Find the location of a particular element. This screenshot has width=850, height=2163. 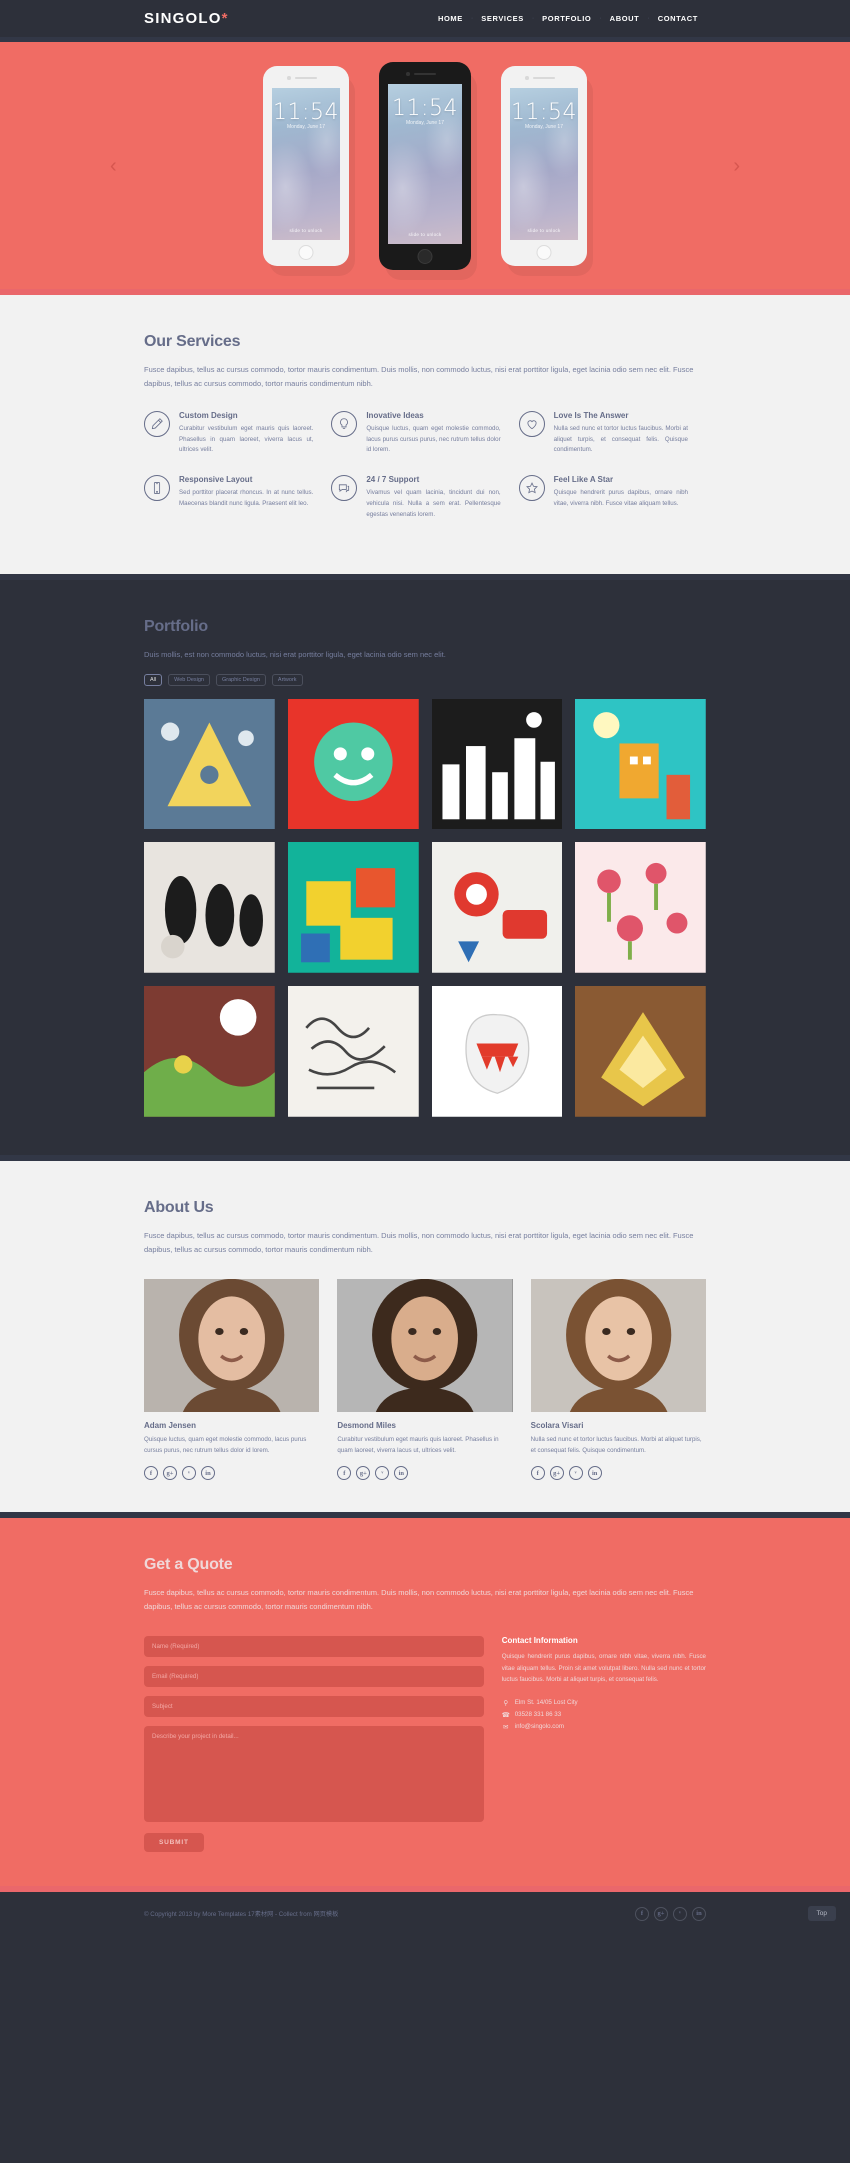

portfolio-filter-artwork: Artwork is located at coordinates (287, 679).